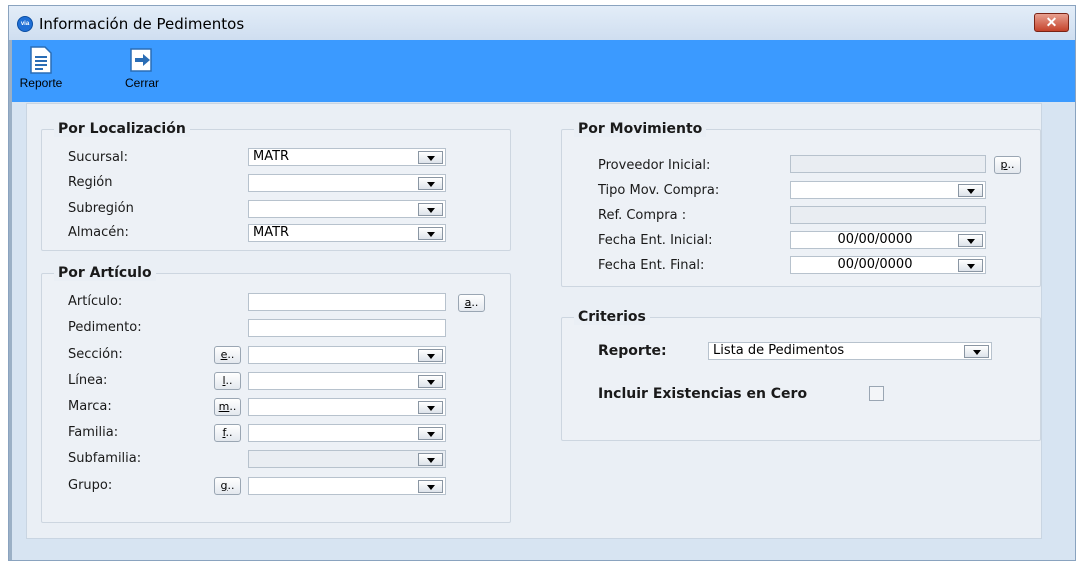 The width and height of the screenshot is (1079, 563). Describe the element at coordinates (105, 273) in the screenshot. I see `articulo-title: Por Artículo` at that location.